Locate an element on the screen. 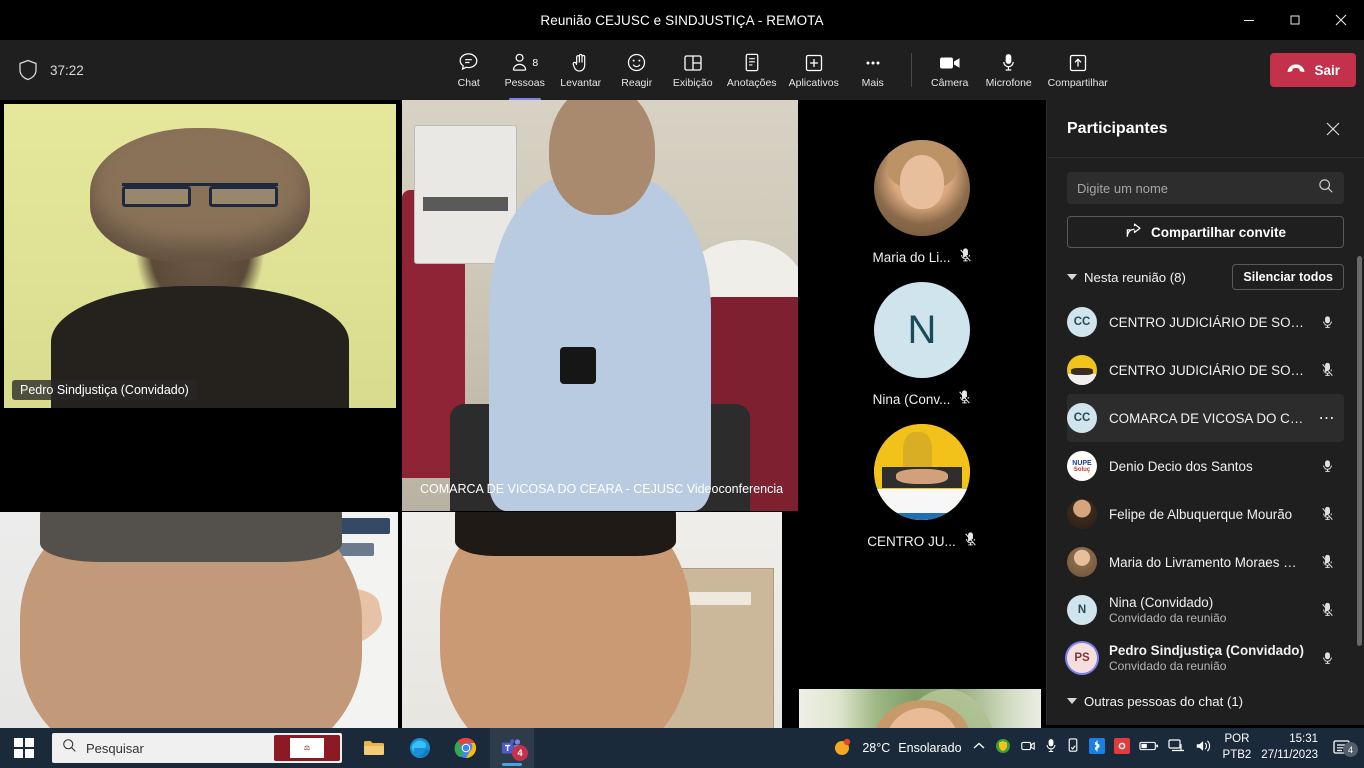  shield-green-icon is located at coordinates (1003, 748).